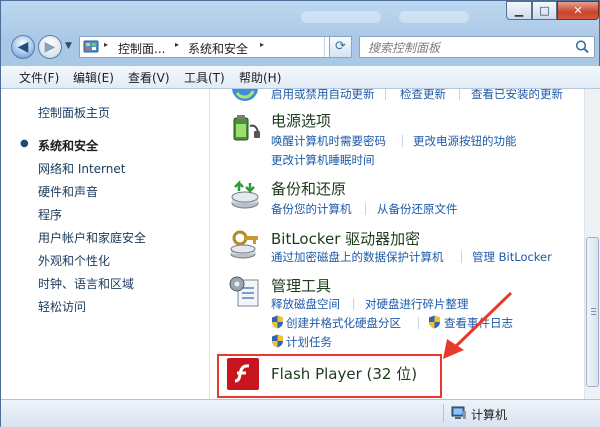  I want to click on menu-tools: 工具(T), so click(204, 77).